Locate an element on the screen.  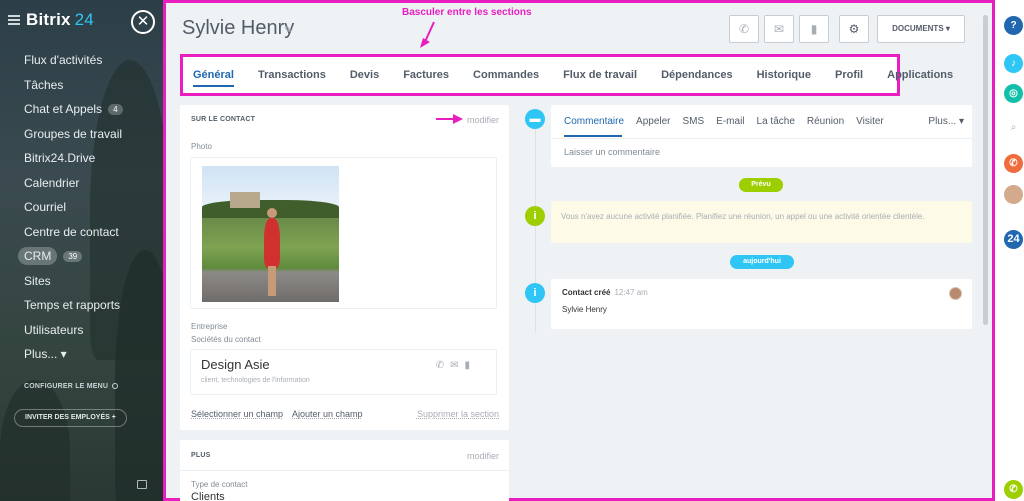
composer-more-button: Plus... ▾ is located at coordinates (946, 121).